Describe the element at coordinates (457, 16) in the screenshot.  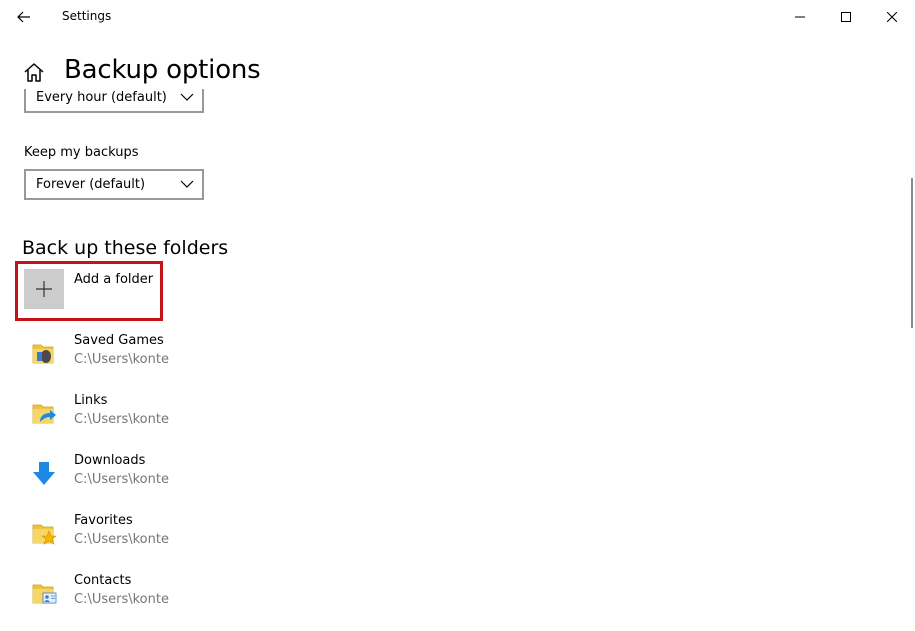
I see `title-bar: Settings` at that location.